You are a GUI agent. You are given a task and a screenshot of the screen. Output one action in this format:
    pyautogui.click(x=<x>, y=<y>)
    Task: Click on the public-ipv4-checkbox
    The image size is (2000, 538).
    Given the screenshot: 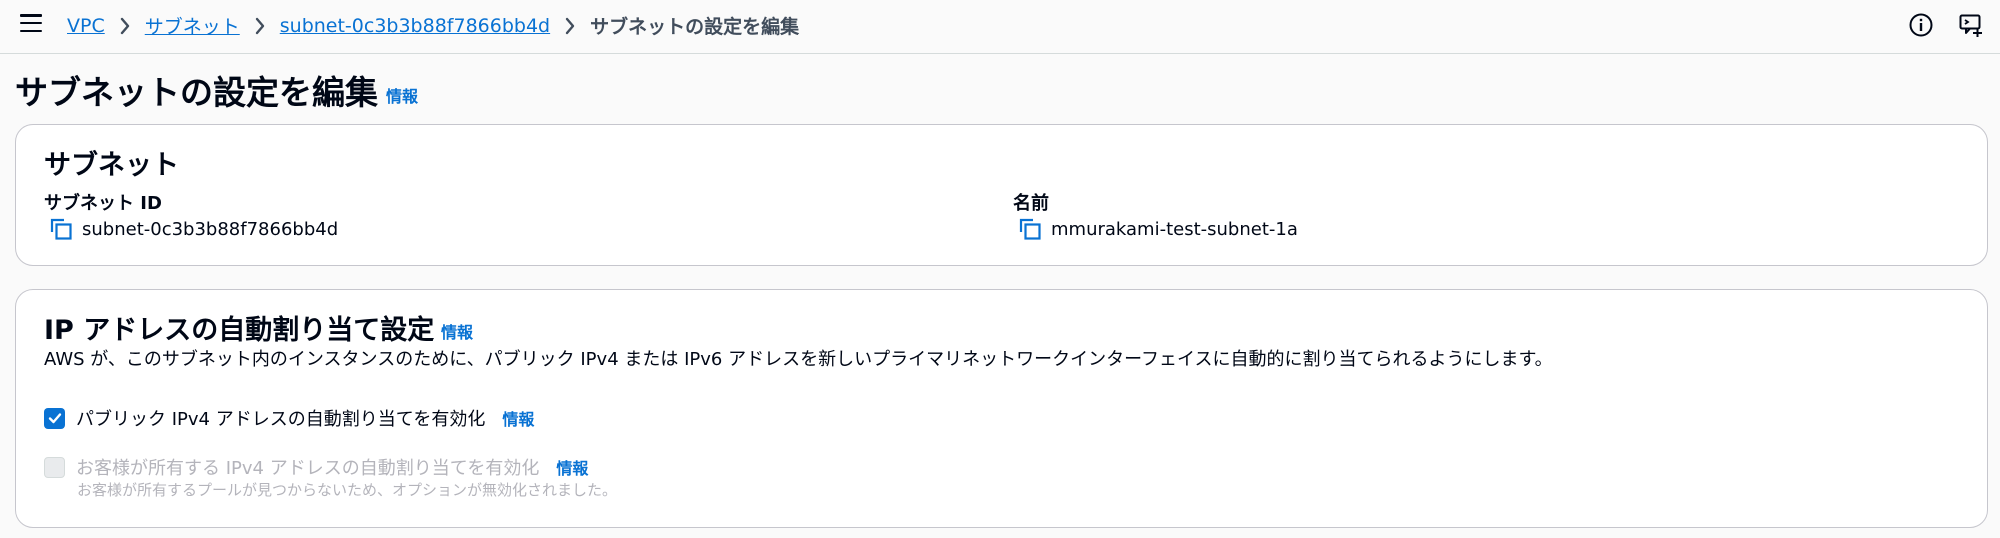 What is the action you would take?
    pyautogui.click(x=54, y=418)
    